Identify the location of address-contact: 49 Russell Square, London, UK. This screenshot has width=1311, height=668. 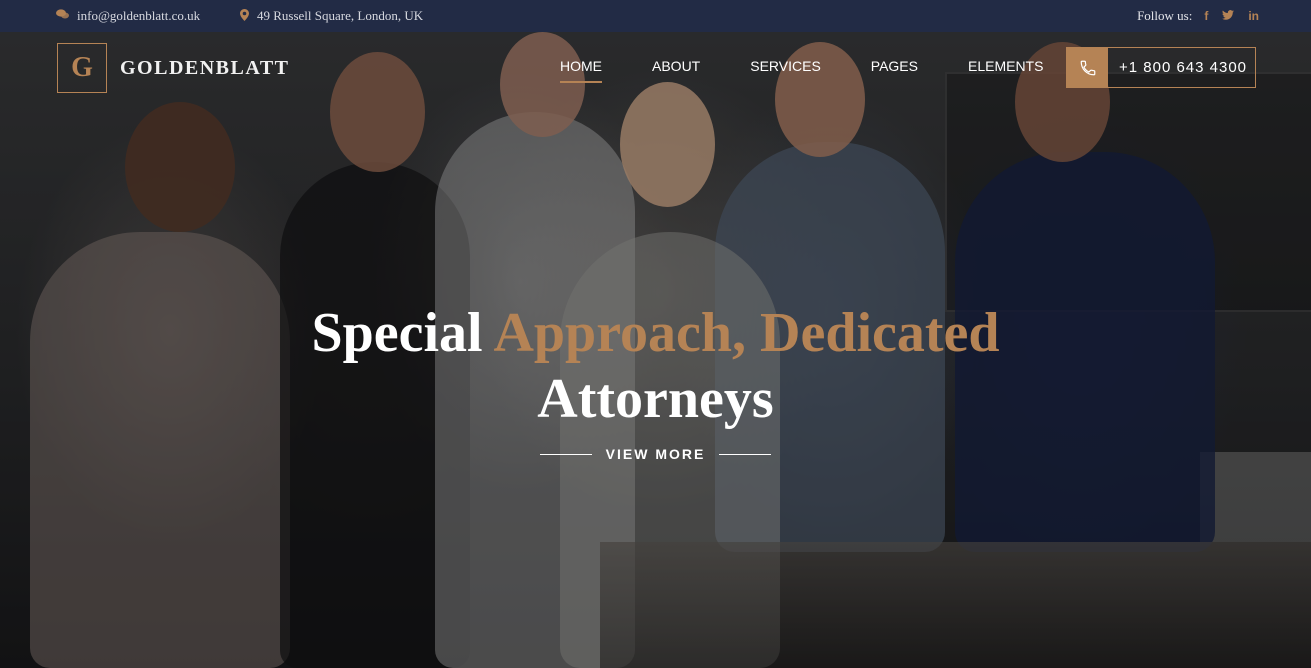
(331, 16).